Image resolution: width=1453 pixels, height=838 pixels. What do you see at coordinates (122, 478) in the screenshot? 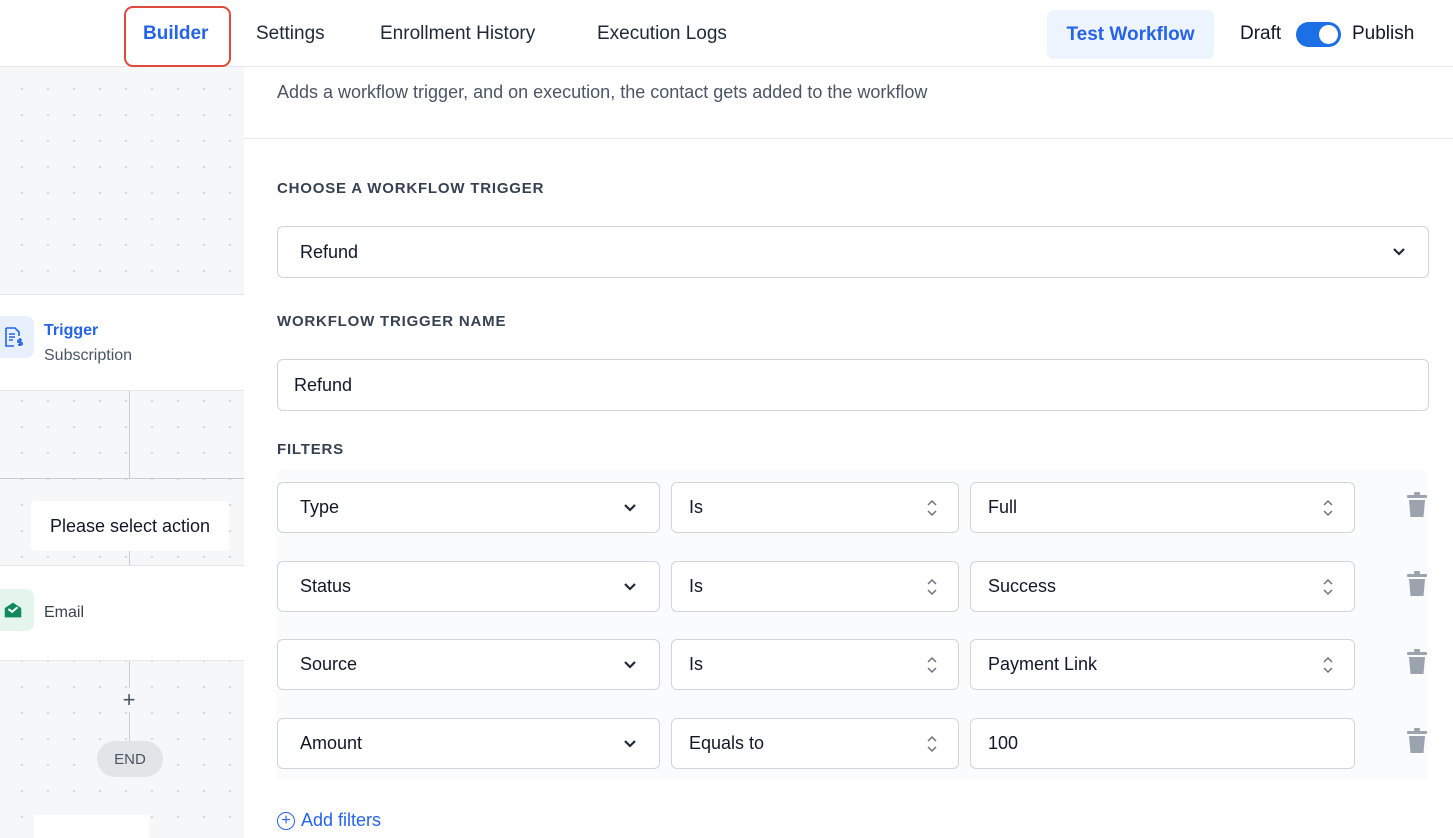
I see `connector-branch` at bounding box center [122, 478].